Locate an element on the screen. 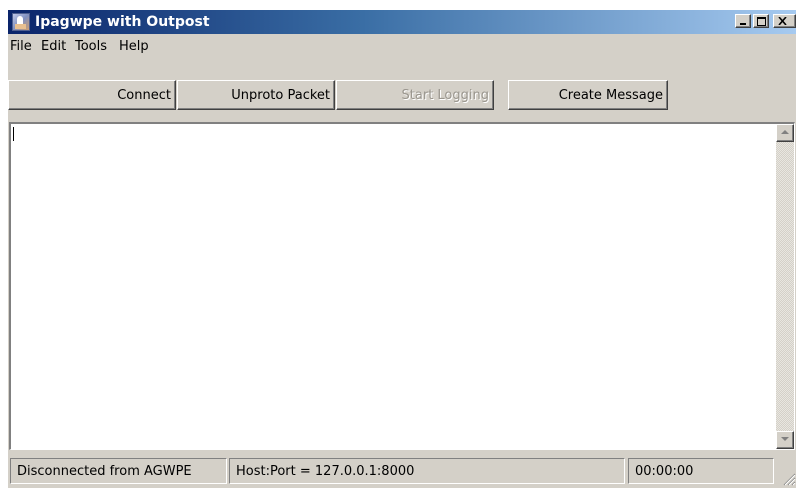 The image size is (796, 488). menu-tools: Tools is located at coordinates (91, 46).